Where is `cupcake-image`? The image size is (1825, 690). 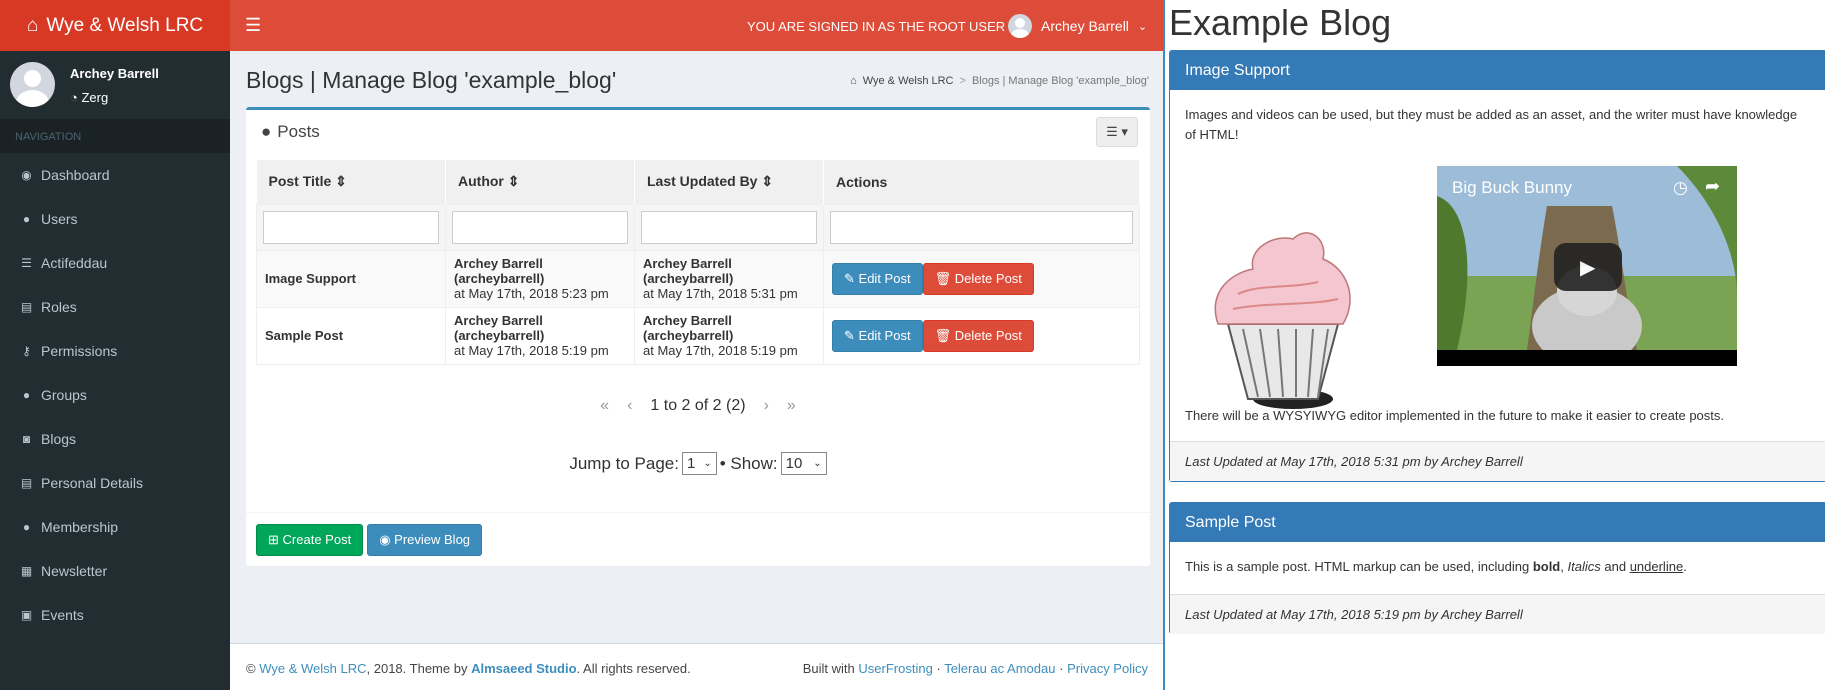
cupcake-image is located at coordinates (1282, 320).